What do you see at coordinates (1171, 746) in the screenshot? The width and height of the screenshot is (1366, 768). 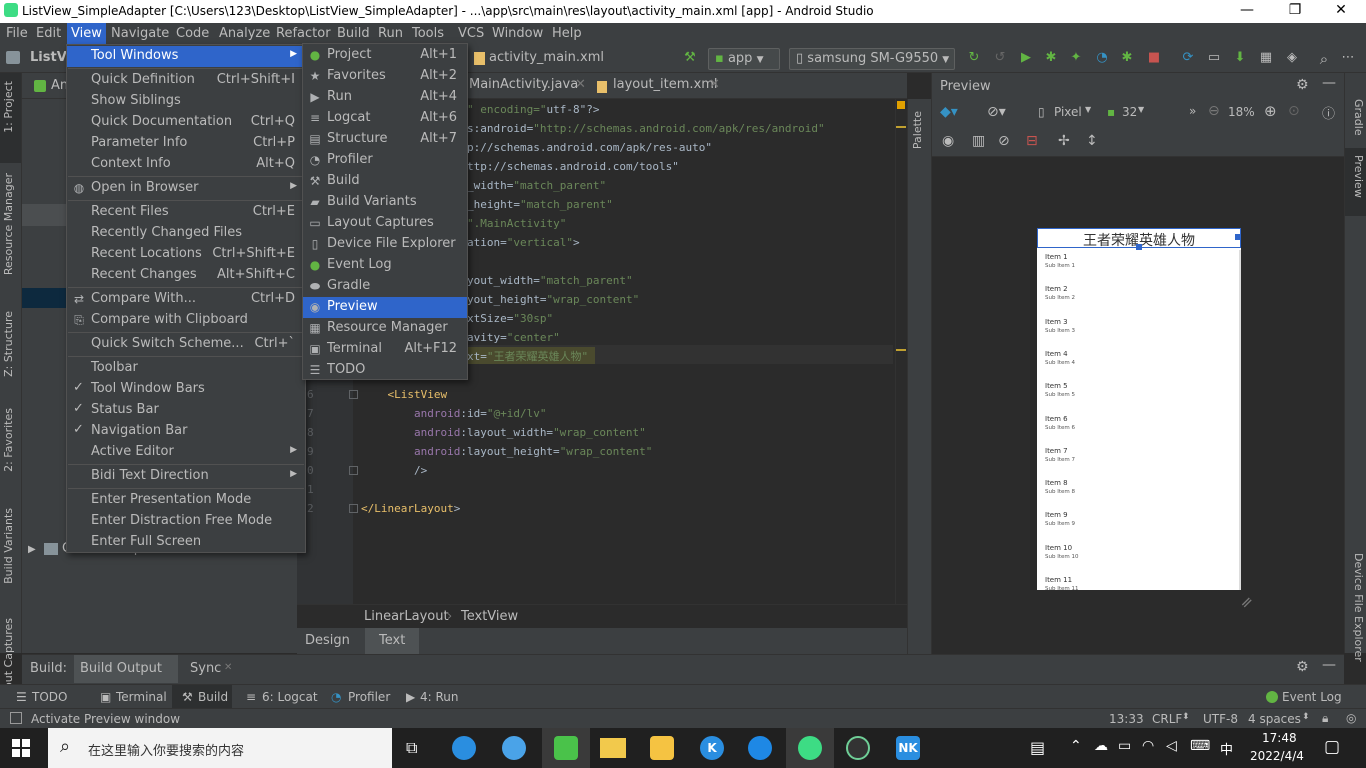 I see `volume-icon: ◁` at bounding box center [1171, 746].